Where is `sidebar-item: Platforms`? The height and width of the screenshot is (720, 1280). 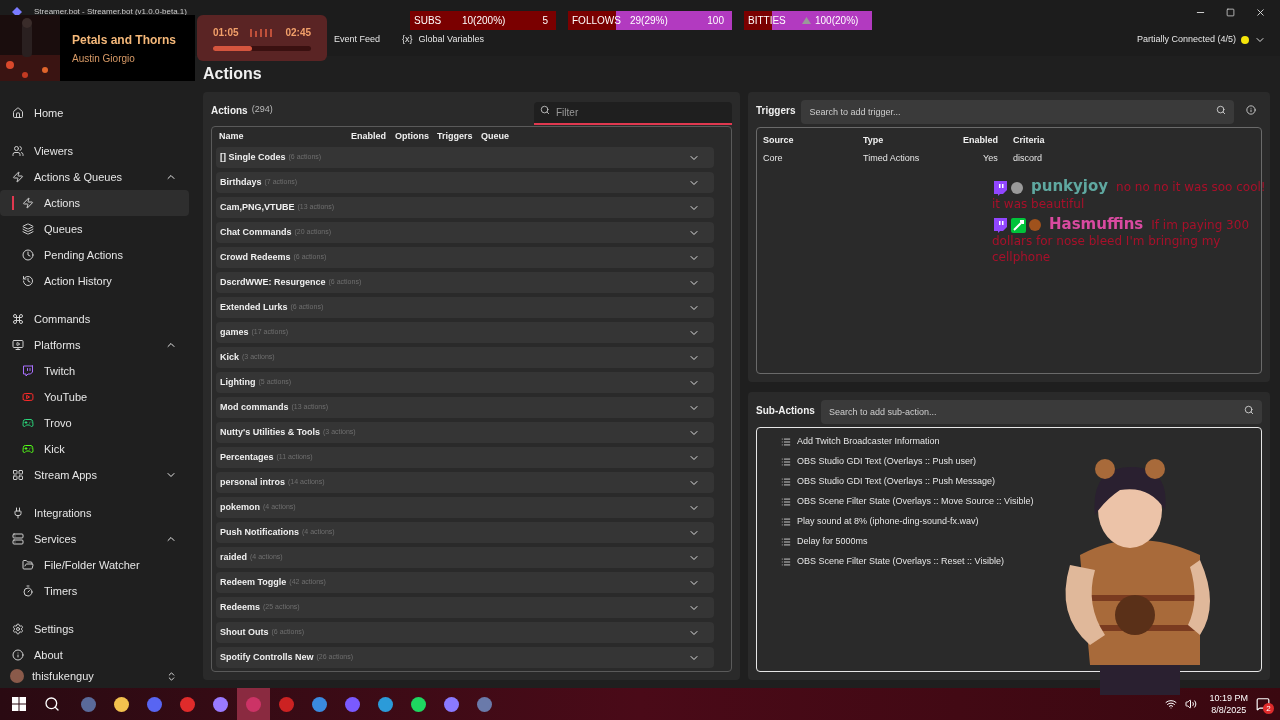
sidebar-item: Platforms is located at coordinates (94, 345).